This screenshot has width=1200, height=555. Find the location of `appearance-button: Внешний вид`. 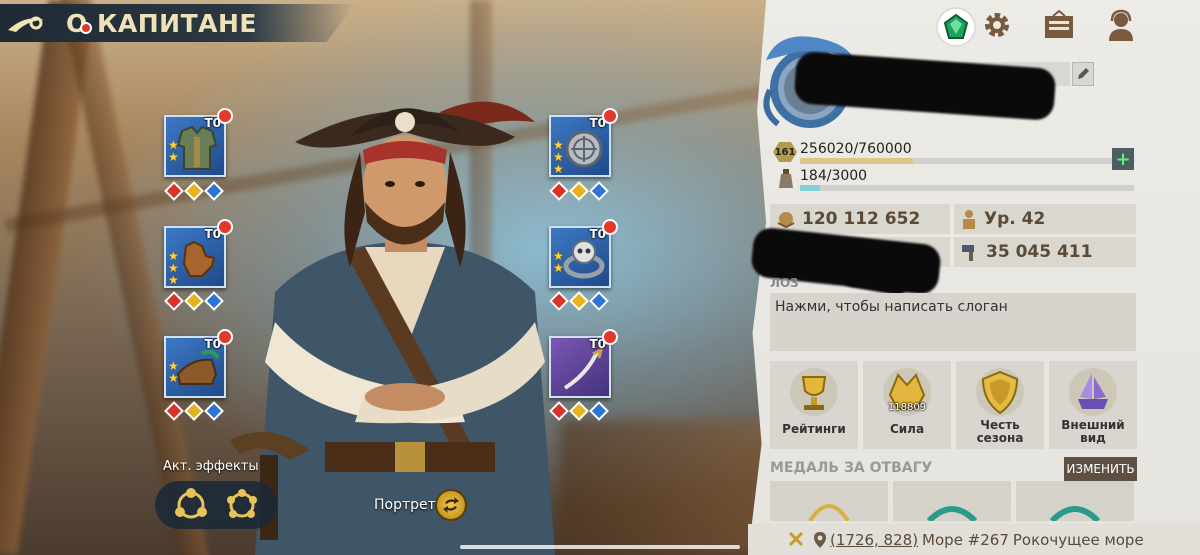

appearance-button: Внешний вид is located at coordinates (1093, 405).